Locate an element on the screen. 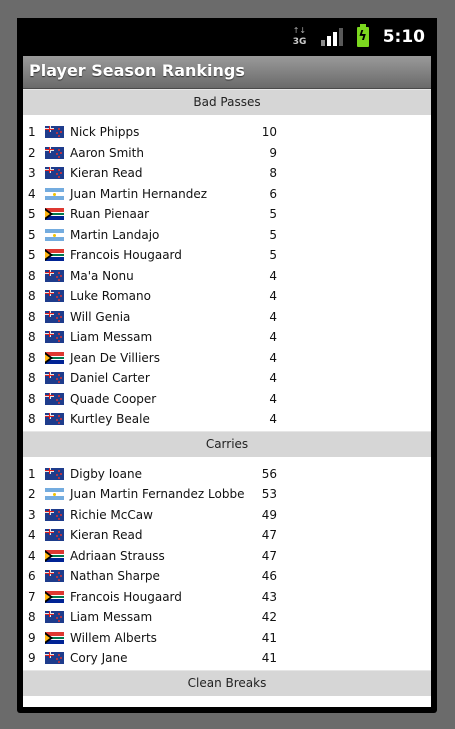 The height and width of the screenshot is (729, 455). player-name: Ma'a Nonu is located at coordinates (102, 275).